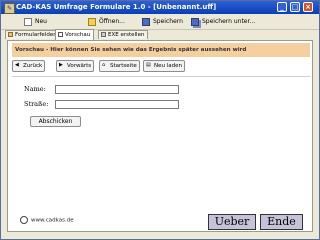  I want to click on website-text: www.cadkas.de, so click(52, 220).